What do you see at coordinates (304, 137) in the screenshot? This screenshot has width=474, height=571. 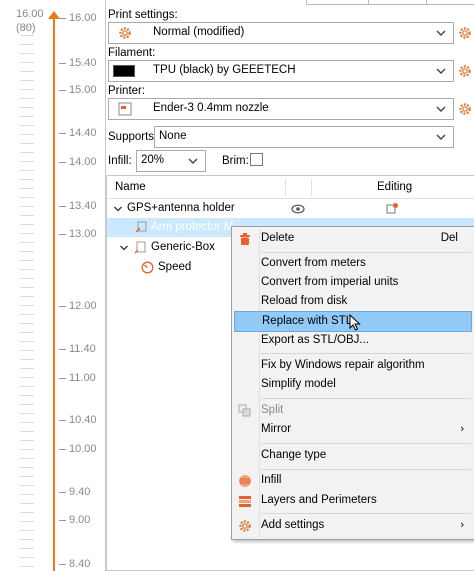 I see `supports-combo: None` at bounding box center [304, 137].